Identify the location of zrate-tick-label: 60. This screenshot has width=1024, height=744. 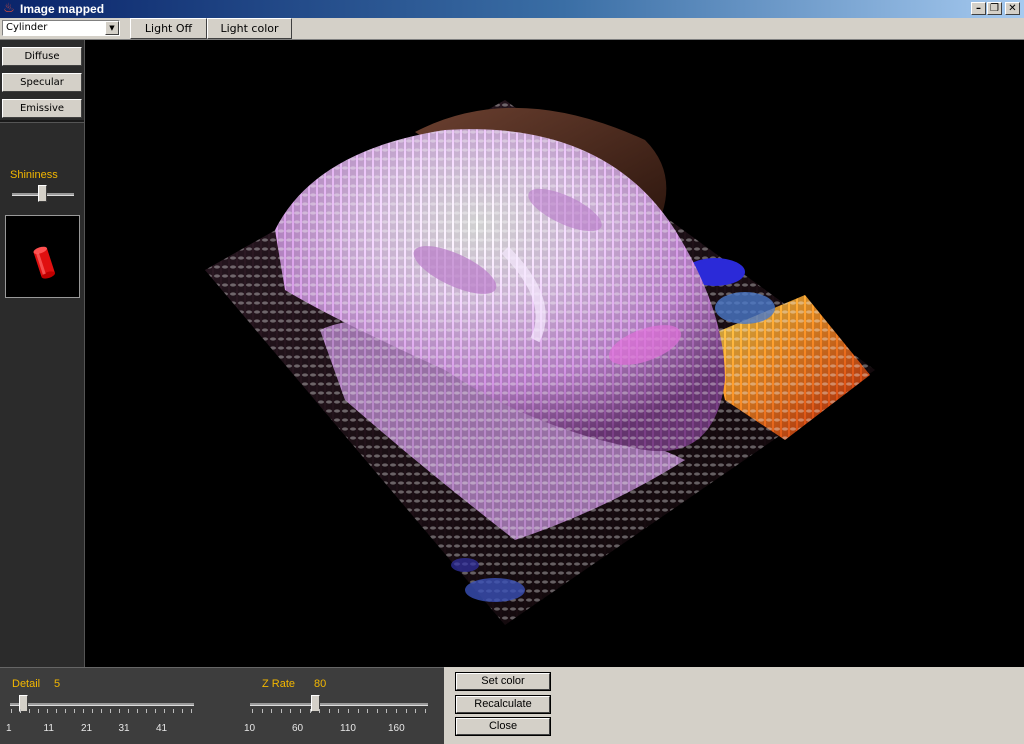
(298, 728).